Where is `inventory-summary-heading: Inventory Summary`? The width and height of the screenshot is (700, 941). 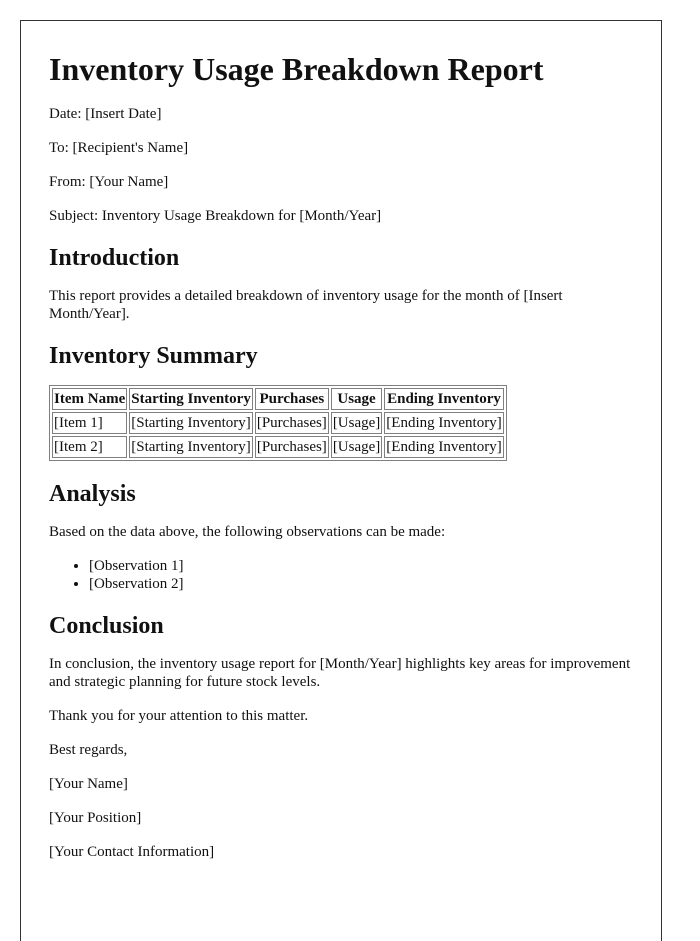
inventory-summary-heading: Inventory Summary is located at coordinates (153, 356).